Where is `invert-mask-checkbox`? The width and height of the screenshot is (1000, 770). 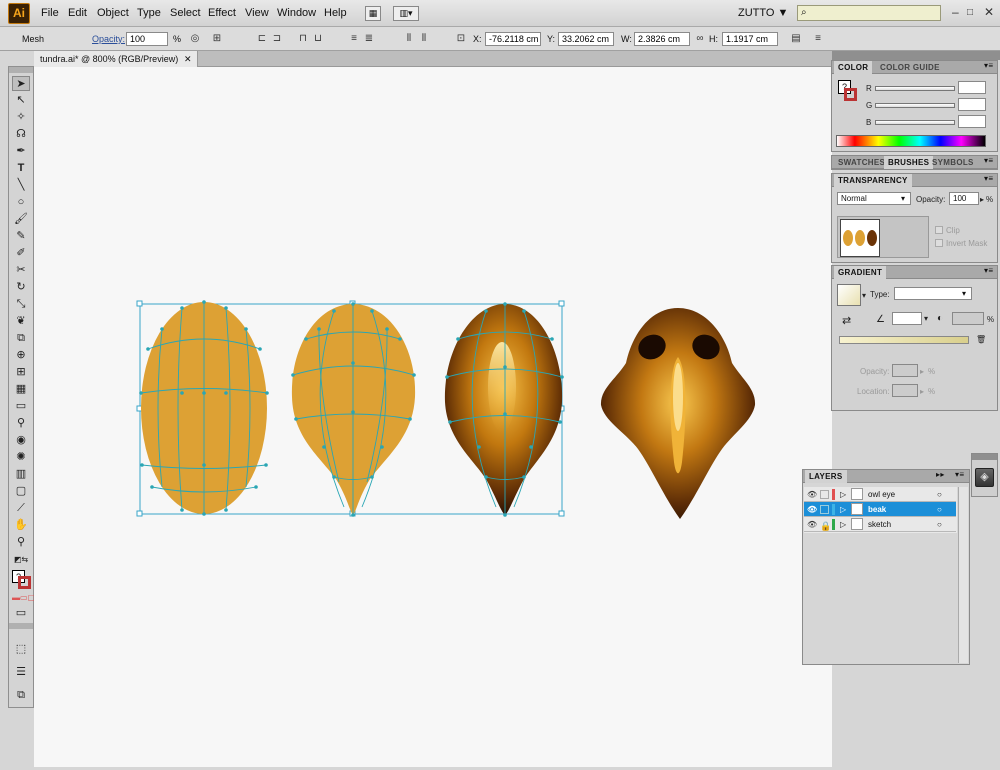 invert-mask-checkbox is located at coordinates (939, 243).